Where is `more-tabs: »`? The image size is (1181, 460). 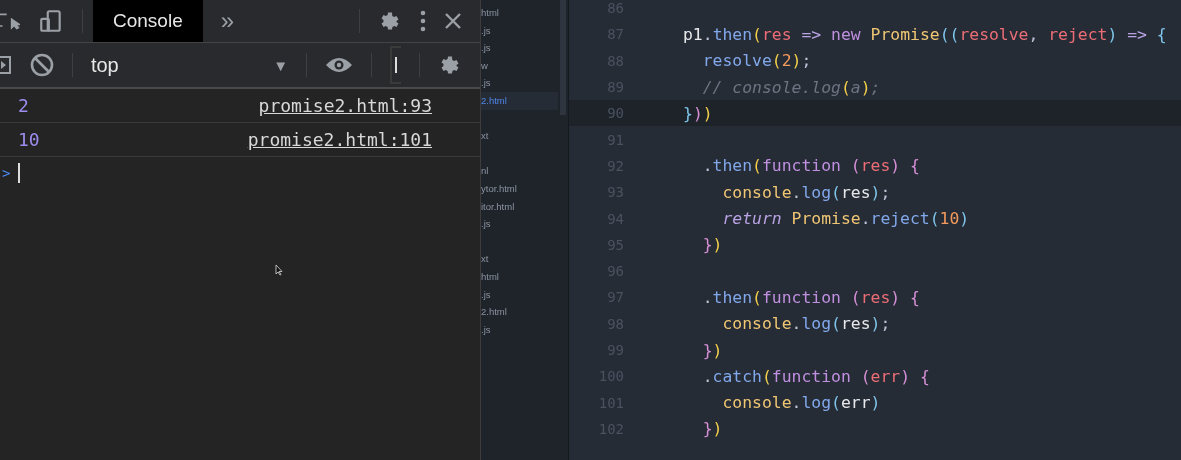
more-tabs: » is located at coordinates (227, 21).